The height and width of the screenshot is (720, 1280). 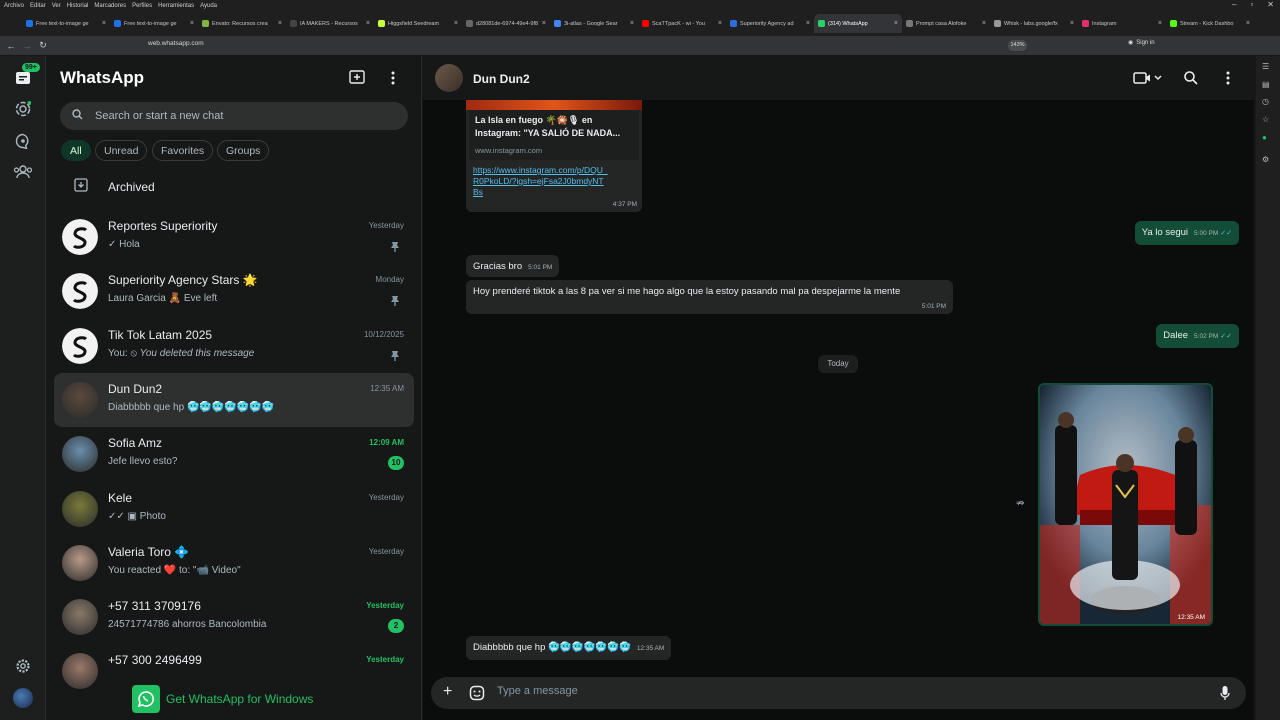 What do you see at coordinates (1034, 23) in the screenshot?
I see `browser-tab: Whisk - labs.google/fx ×` at bounding box center [1034, 23].